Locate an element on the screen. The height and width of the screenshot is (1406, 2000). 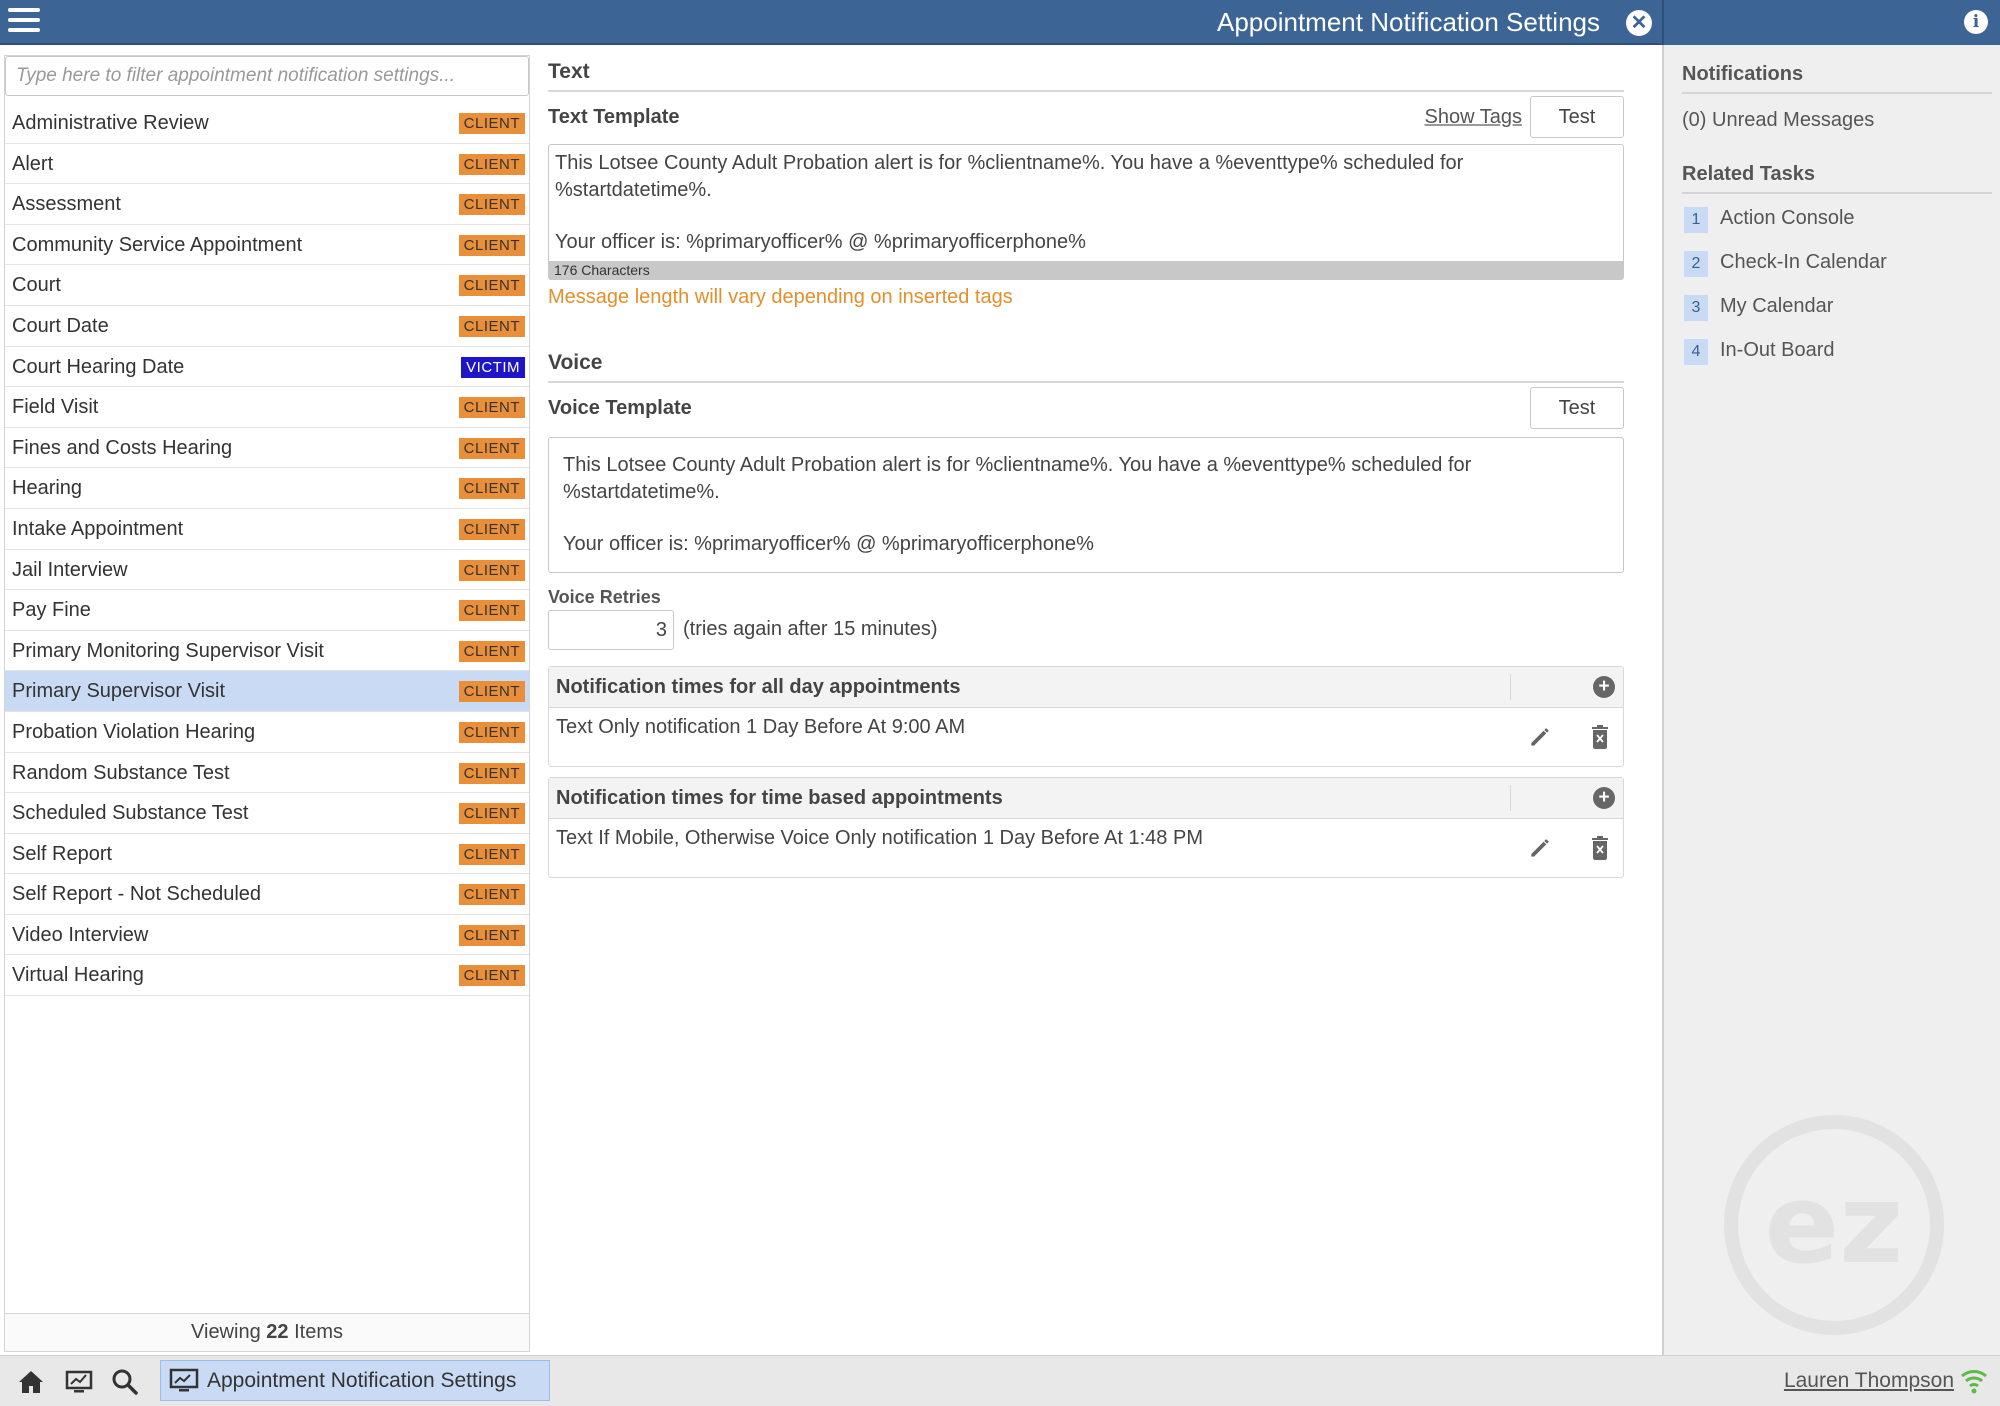
list-item: Assessment CLIENT is located at coordinates (267, 204).